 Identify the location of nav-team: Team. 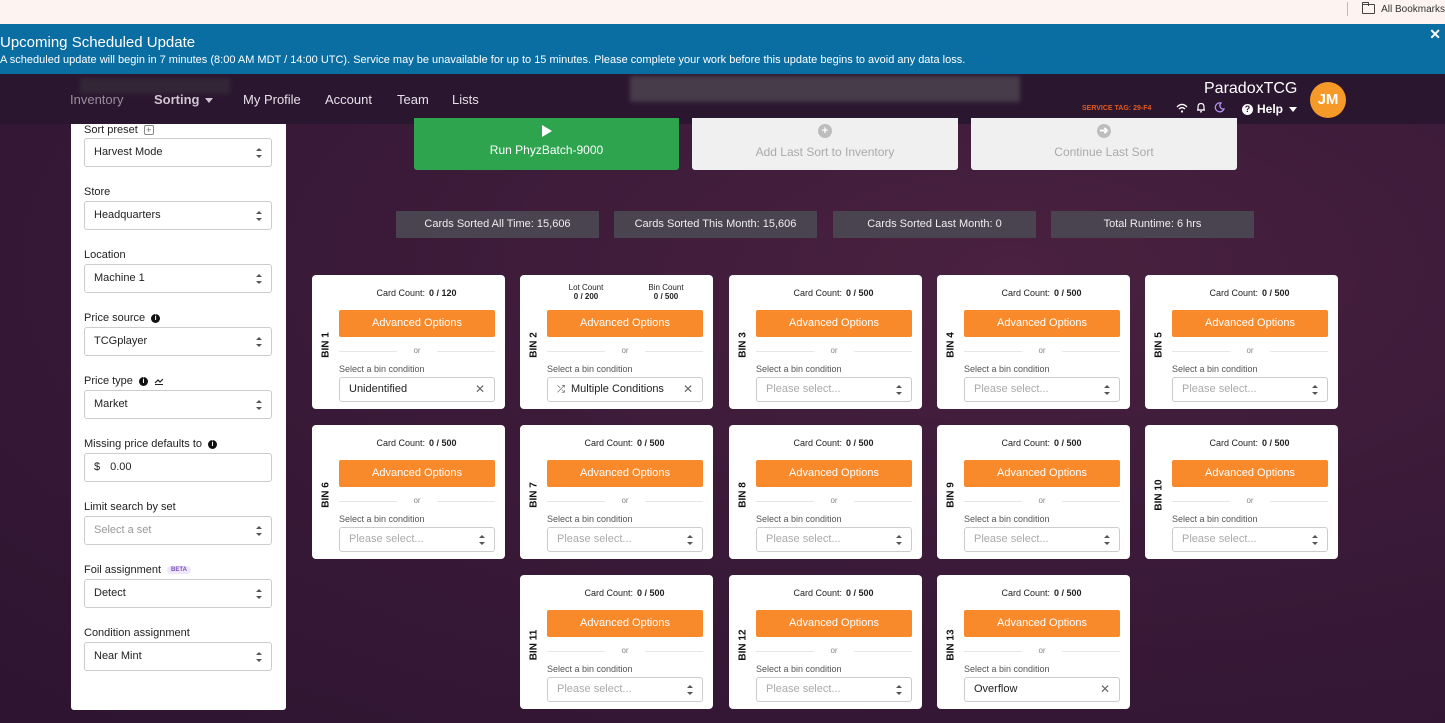
(413, 99).